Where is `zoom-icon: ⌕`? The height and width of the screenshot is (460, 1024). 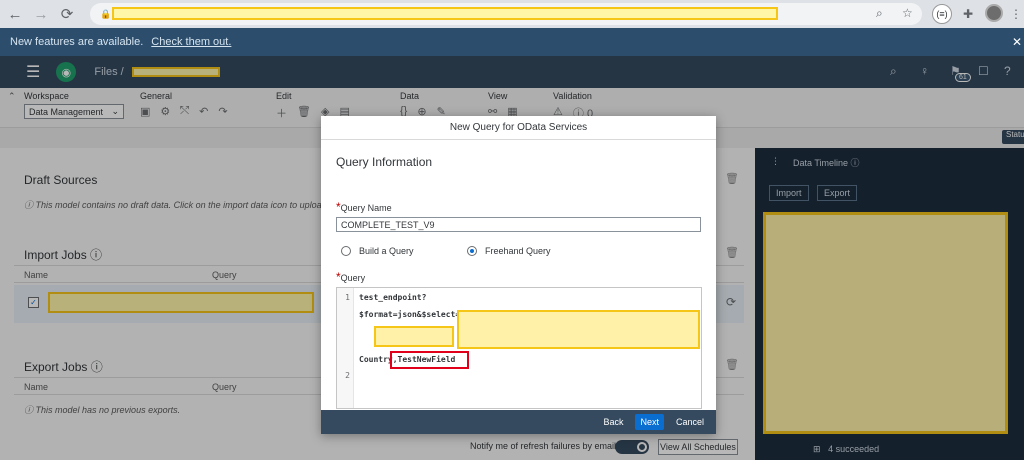 zoom-icon: ⌕ is located at coordinates (879, 13).